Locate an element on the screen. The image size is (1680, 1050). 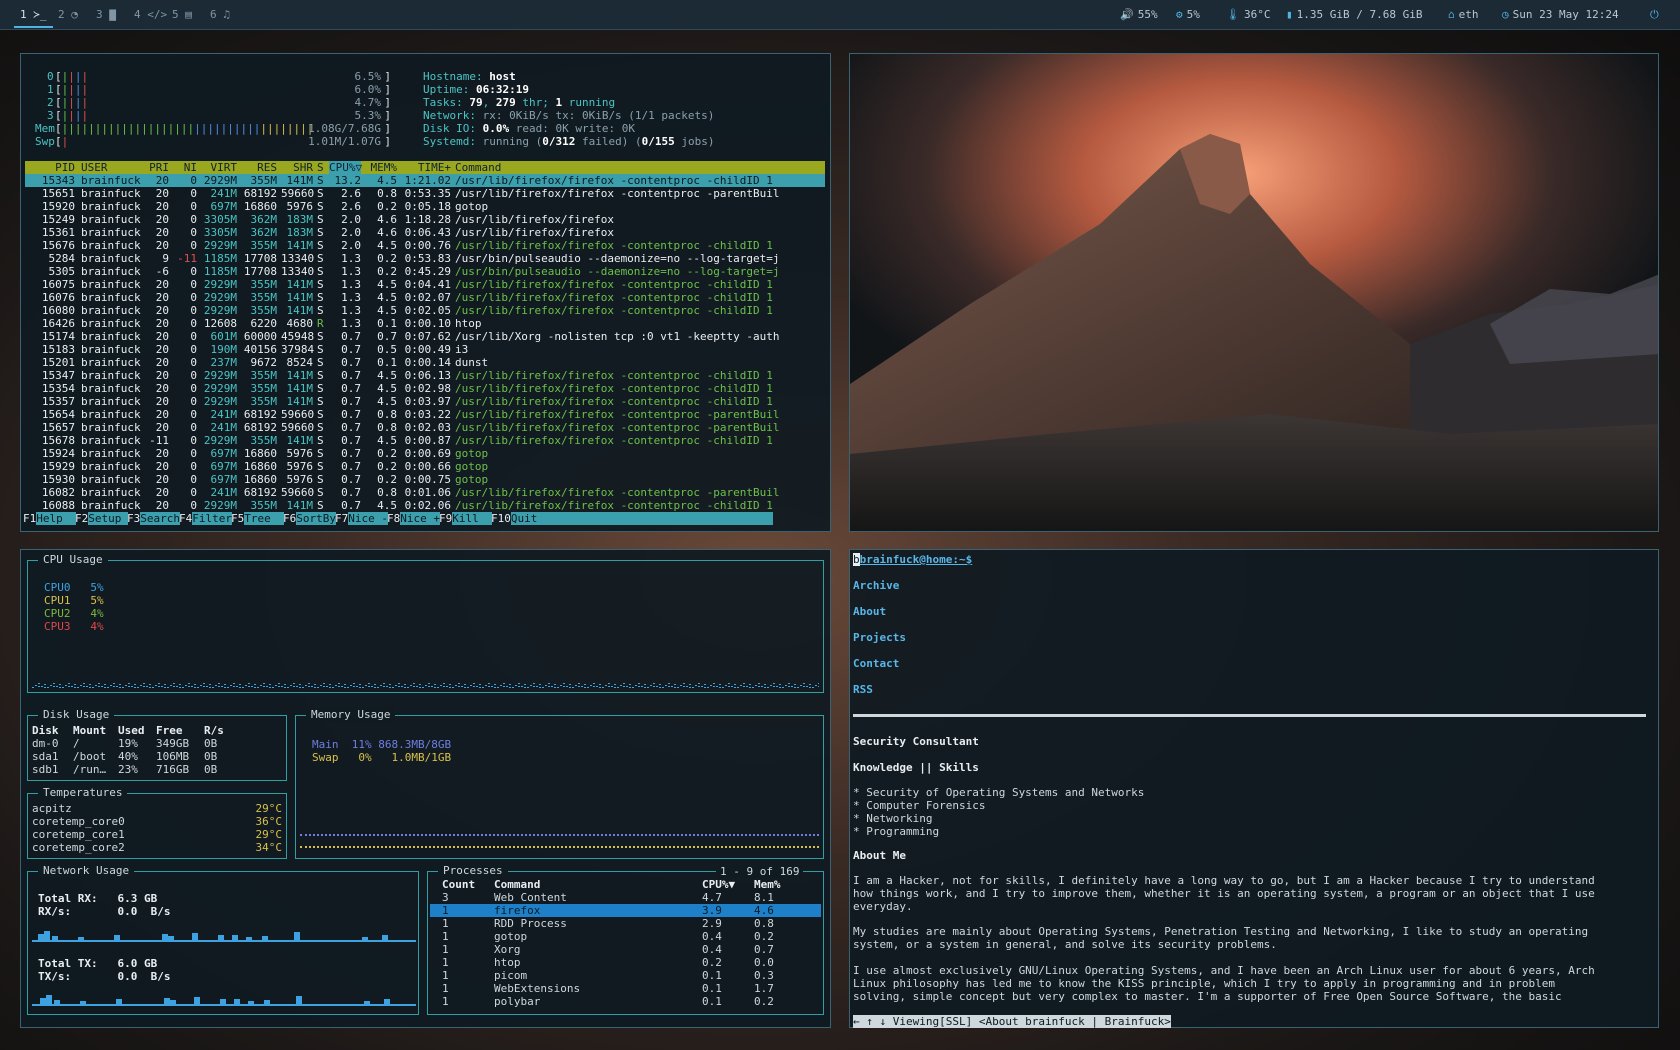
process-cell: 0:03.22 is located at coordinates (427, 414).